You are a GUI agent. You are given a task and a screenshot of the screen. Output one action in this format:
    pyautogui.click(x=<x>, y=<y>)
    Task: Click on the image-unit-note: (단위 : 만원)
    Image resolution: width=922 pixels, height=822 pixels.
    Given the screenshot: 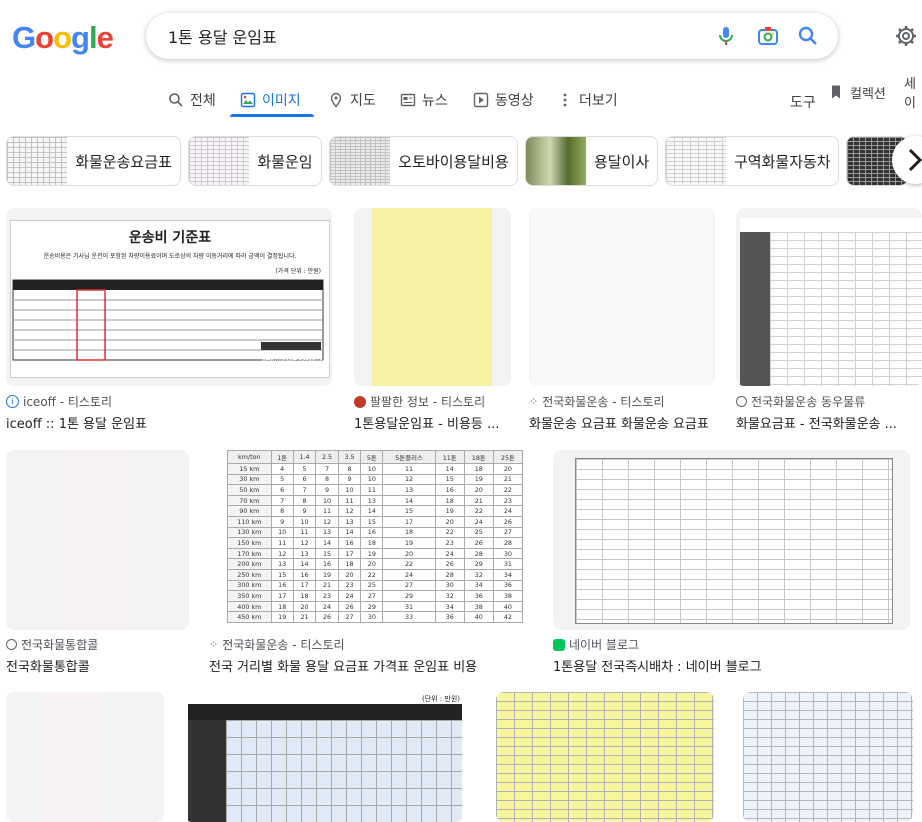 What is the action you would take?
    pyautogui.click(x=440, y=699)
    